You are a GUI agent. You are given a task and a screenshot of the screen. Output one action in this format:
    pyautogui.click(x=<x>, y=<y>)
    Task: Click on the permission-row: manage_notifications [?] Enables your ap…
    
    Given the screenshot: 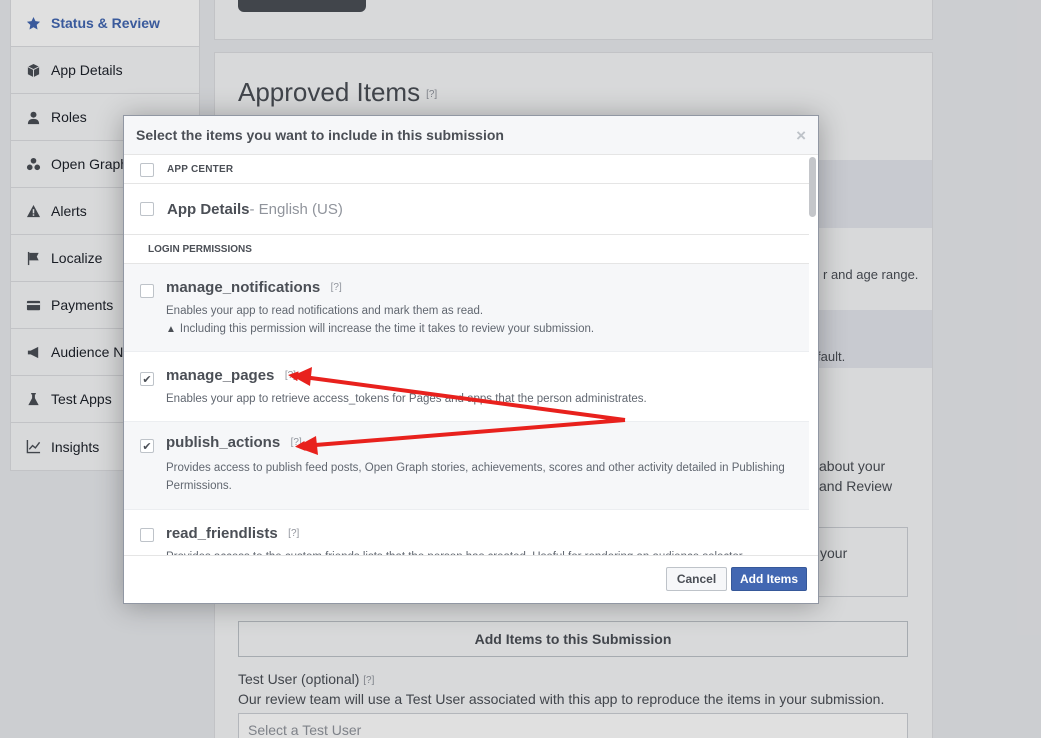 What is the action you would take?
    pyautogui.click(x=466, y=308)
    